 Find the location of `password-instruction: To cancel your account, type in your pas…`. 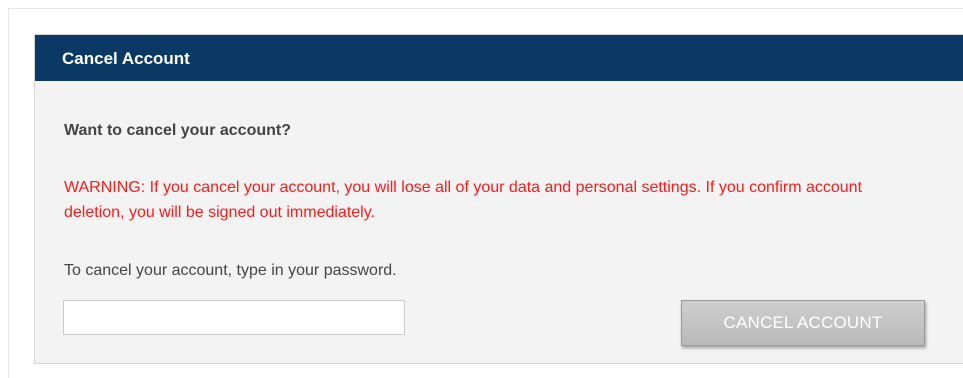

password-instruction: To cancel your account, type in your pas… is located at coordinates (230, 270).